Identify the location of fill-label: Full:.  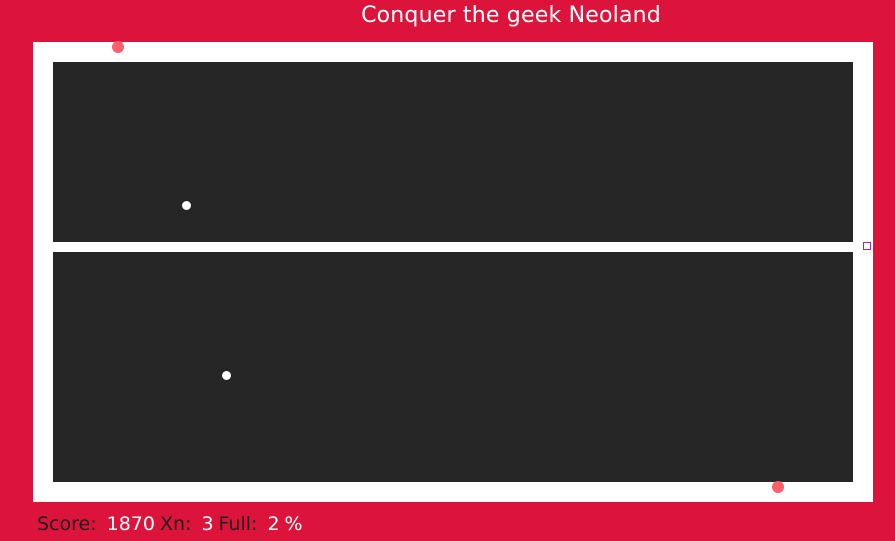
(238, 524).